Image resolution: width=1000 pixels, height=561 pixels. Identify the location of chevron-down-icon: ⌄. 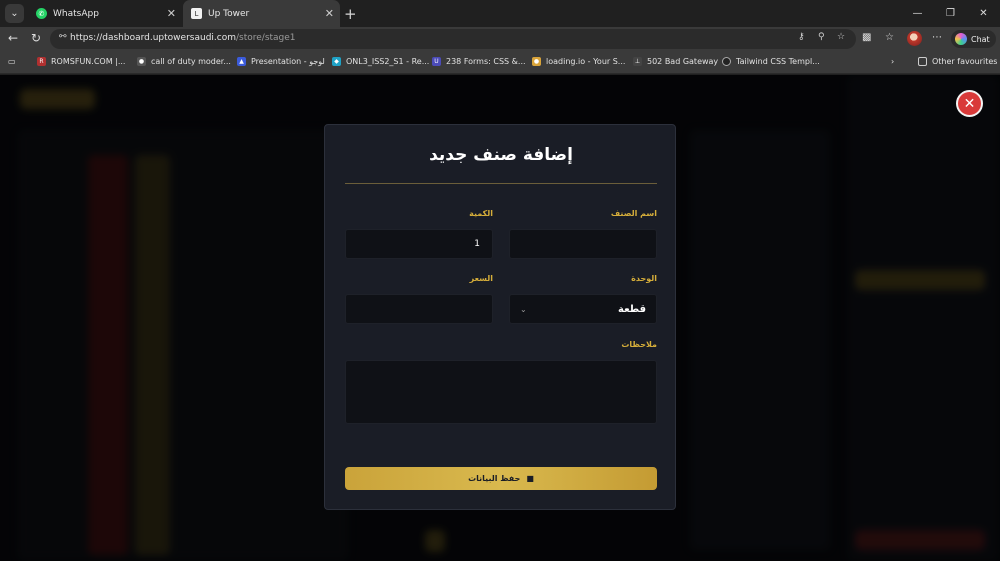
(523, 309).